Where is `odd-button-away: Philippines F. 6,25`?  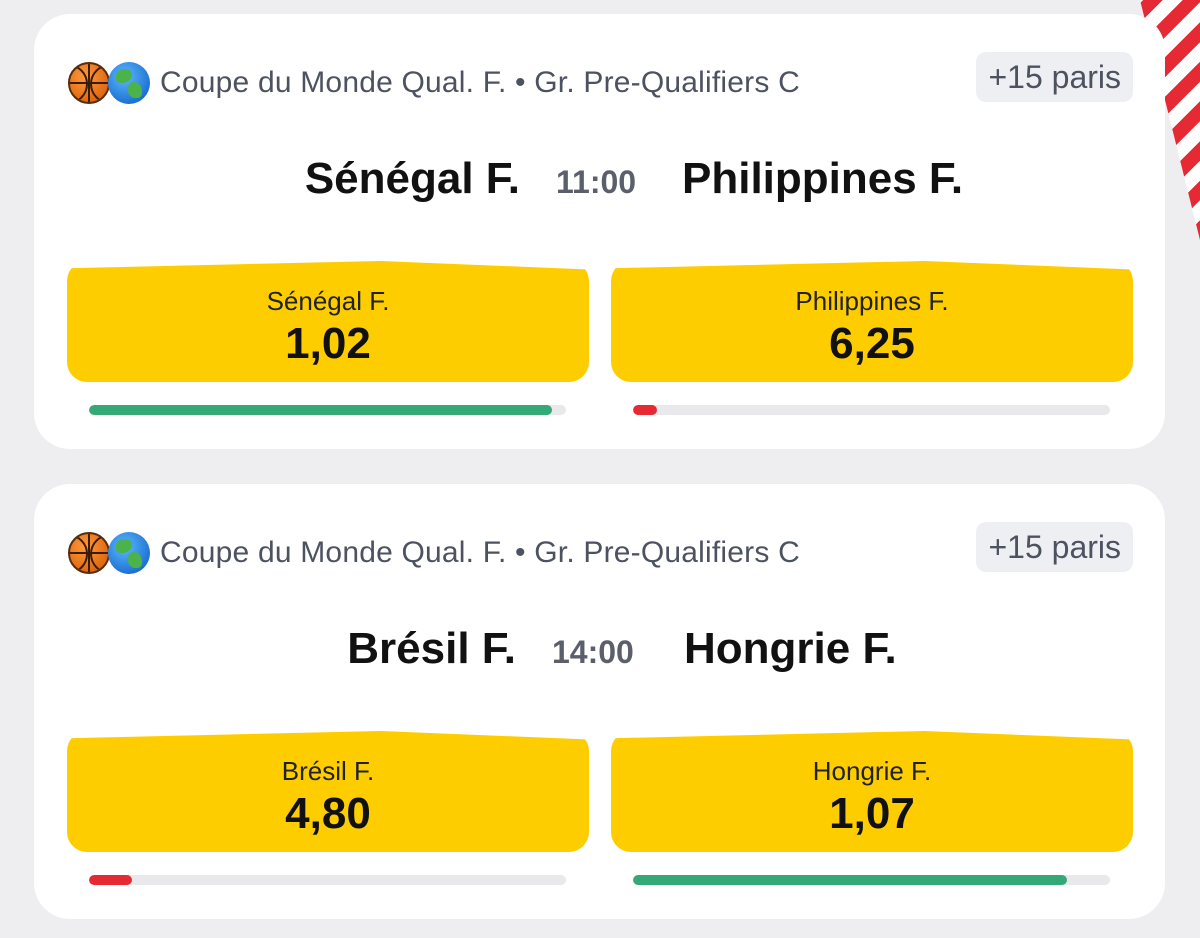
odd-button-away: Philippines F. 6,25 is located at coordinates (872, 321).